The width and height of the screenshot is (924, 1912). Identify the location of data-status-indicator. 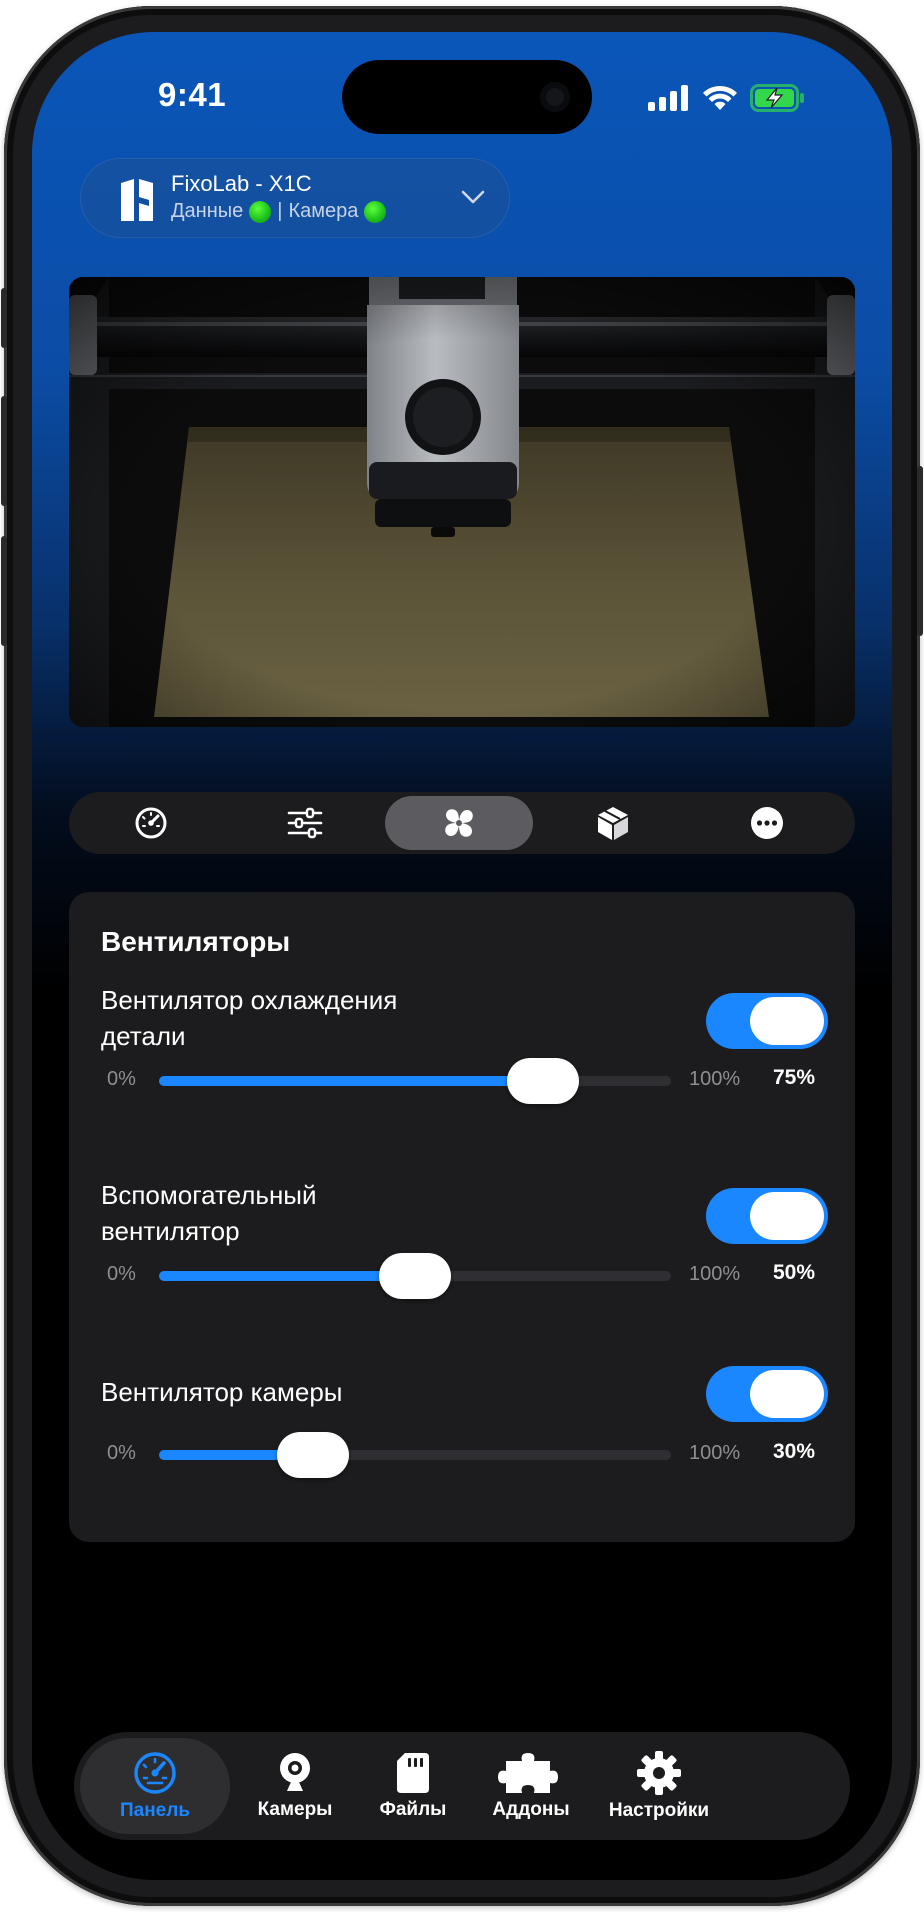
(260, 211).